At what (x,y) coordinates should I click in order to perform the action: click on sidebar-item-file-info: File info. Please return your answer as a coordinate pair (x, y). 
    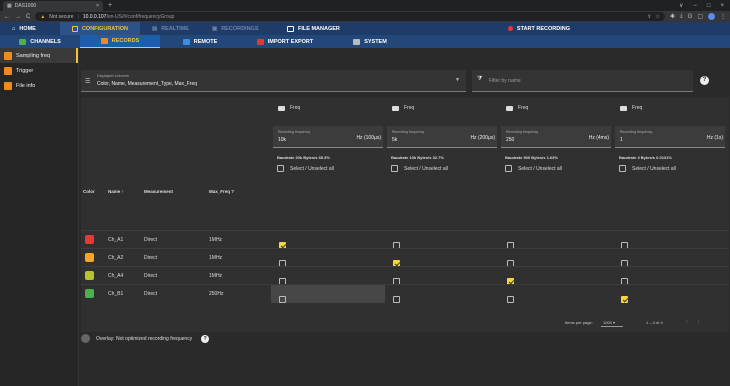
    Looking at the image, I should click on (39, 85).